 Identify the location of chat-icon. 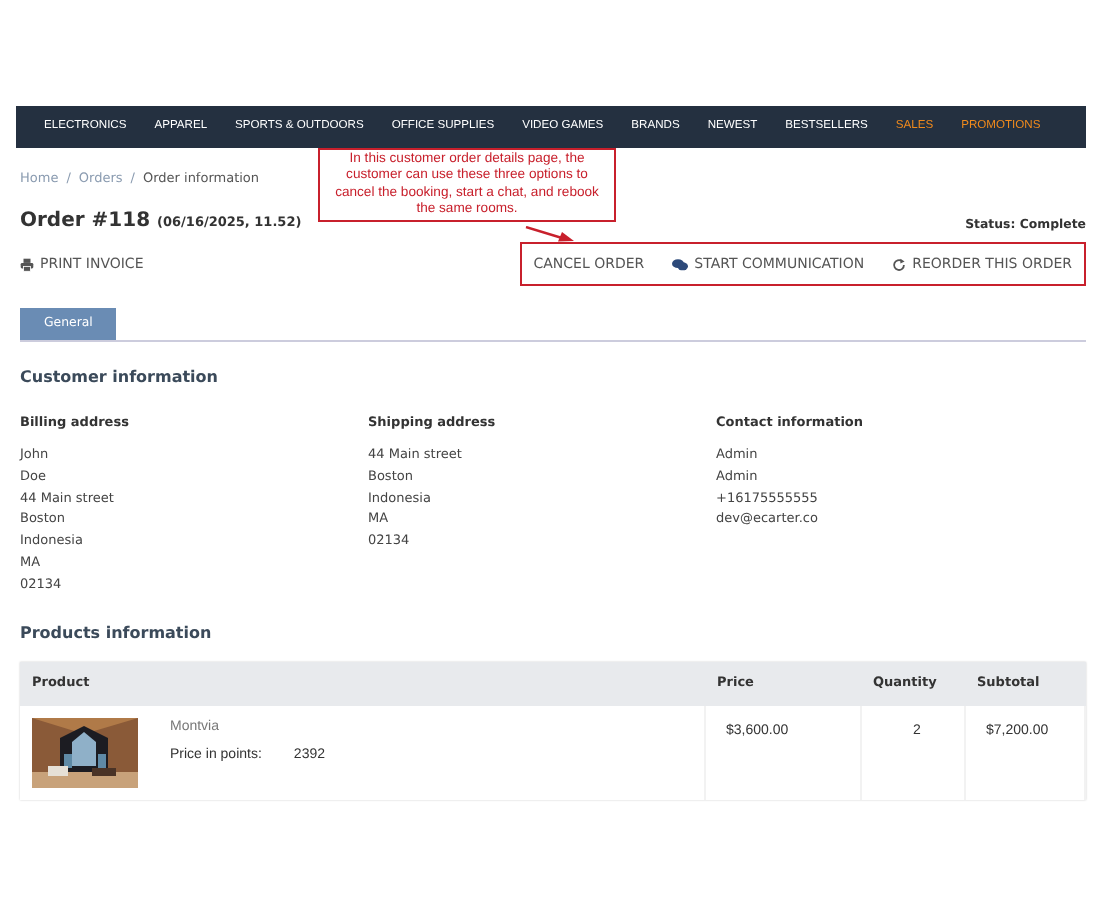
(680, 264).